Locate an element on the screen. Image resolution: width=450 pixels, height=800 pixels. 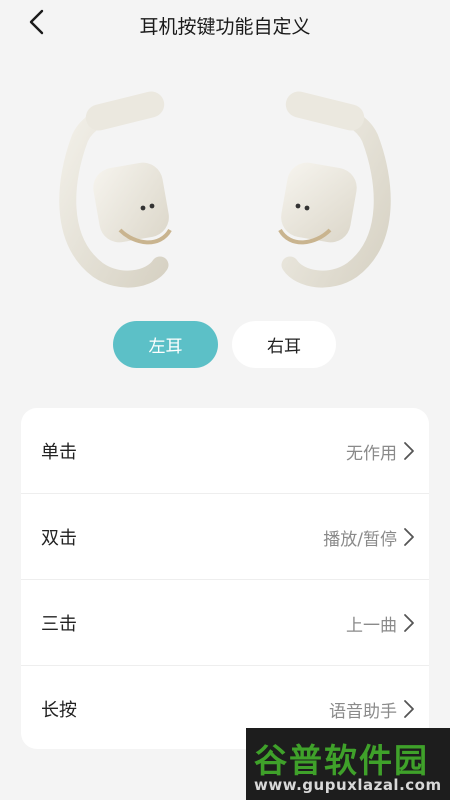
left-earbud is located at coordinates (115, 189).